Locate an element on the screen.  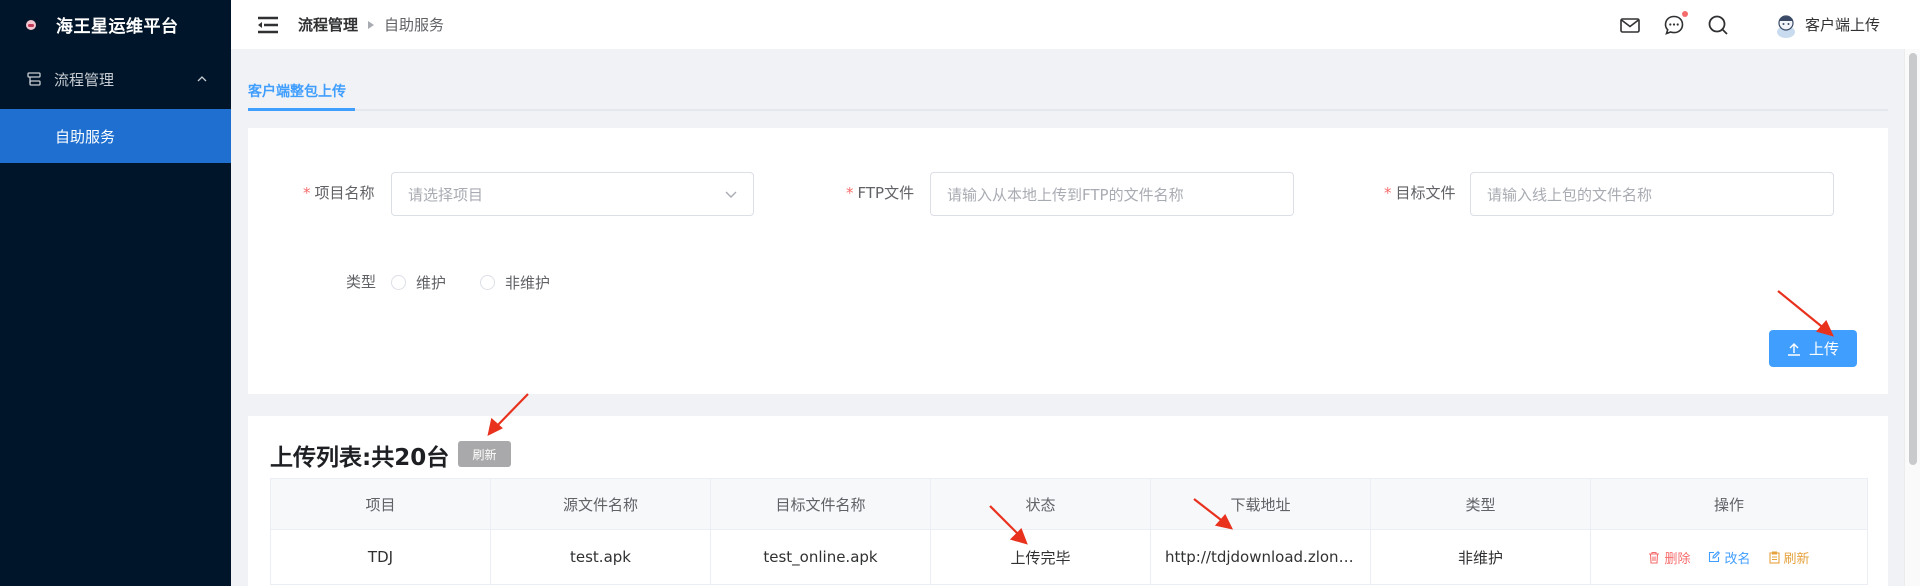
project-name-label: * 项目名称 is located at coordinates (339, 193).